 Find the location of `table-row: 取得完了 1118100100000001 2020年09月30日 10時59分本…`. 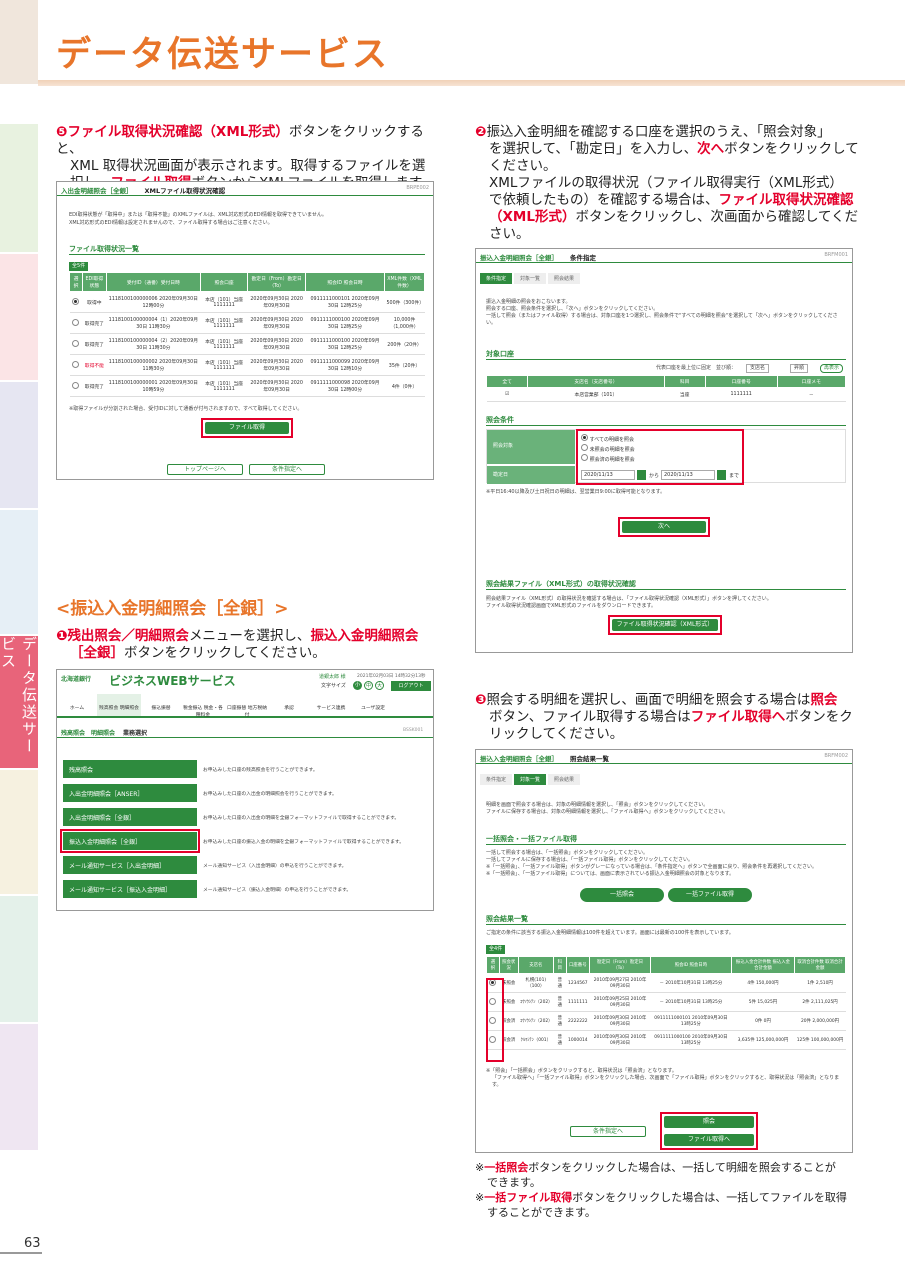

table-row: 取得完了 1118100100000001 2020年09月30日 10時59分本… is located at coordinates (247, 386).